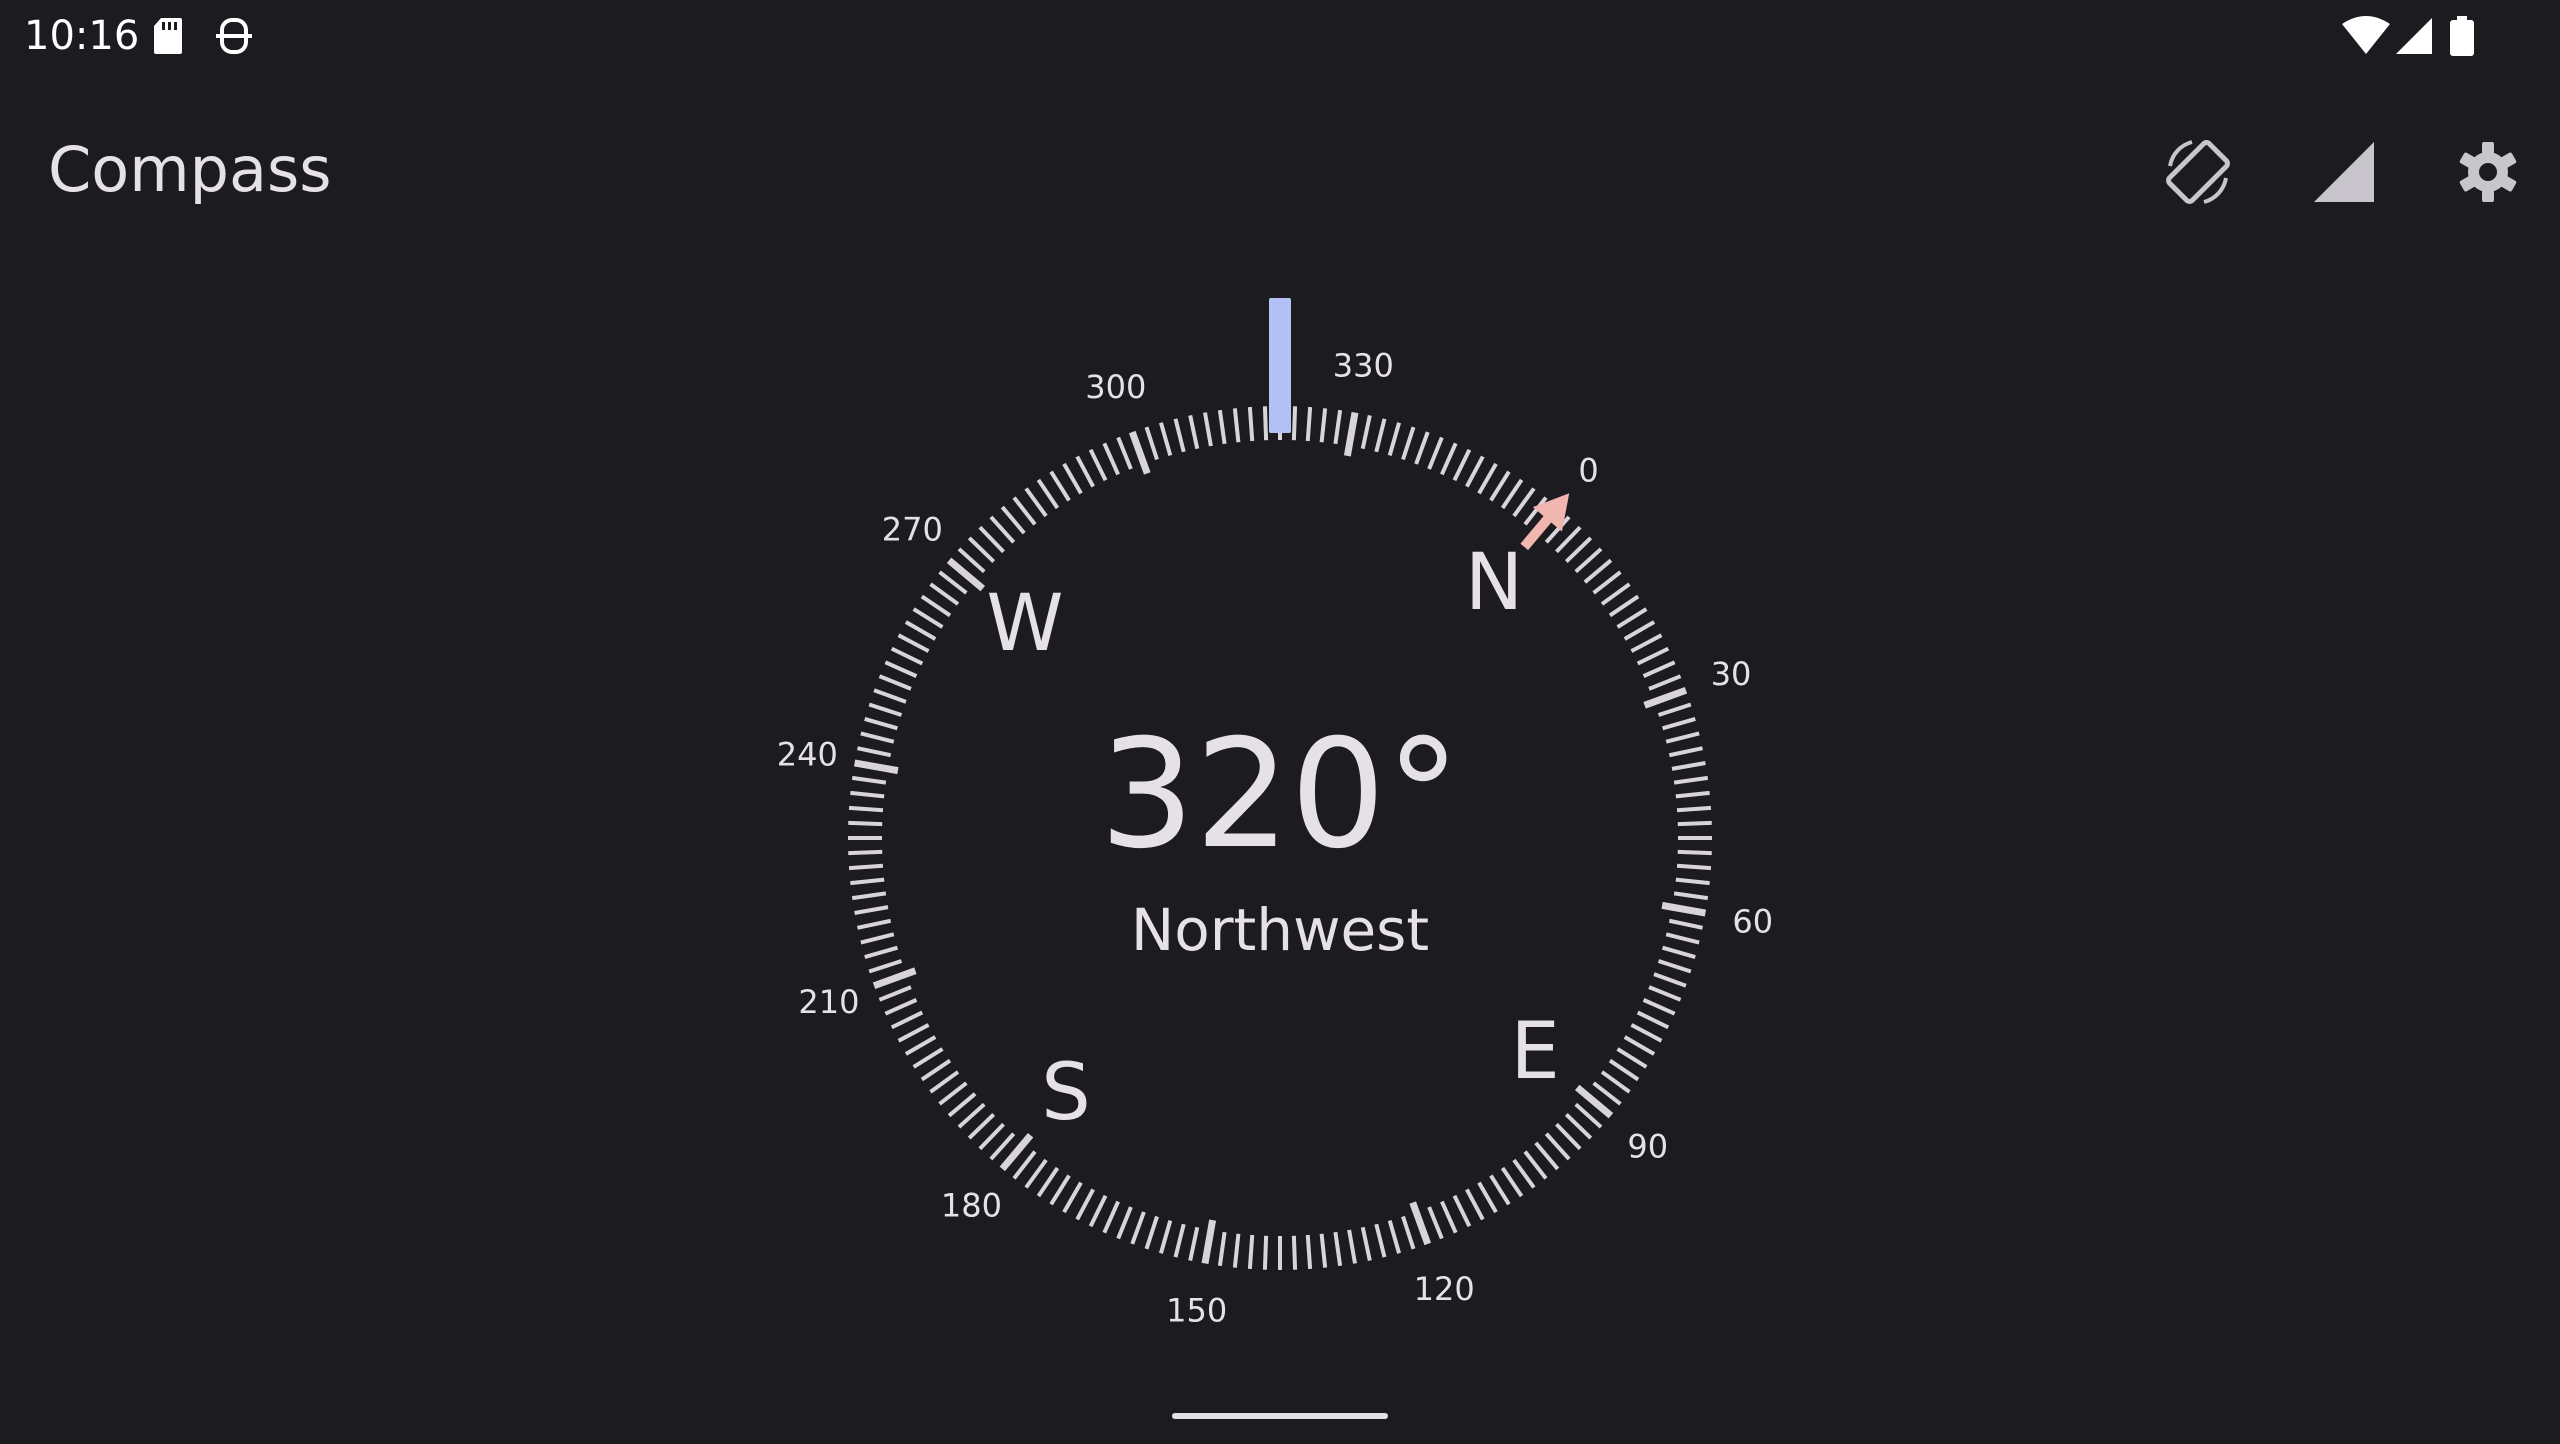  I want to click on gesture-nav-handle, so click(1280, 1416).